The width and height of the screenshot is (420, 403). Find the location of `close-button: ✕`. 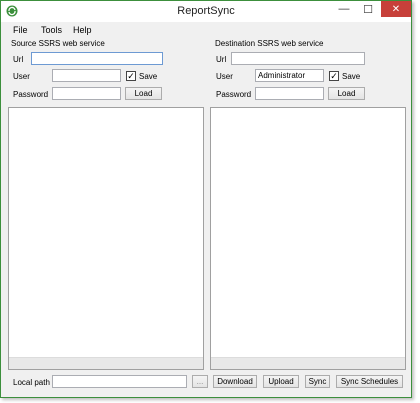

close-button: ✕ is located at coordinates (396, 9).